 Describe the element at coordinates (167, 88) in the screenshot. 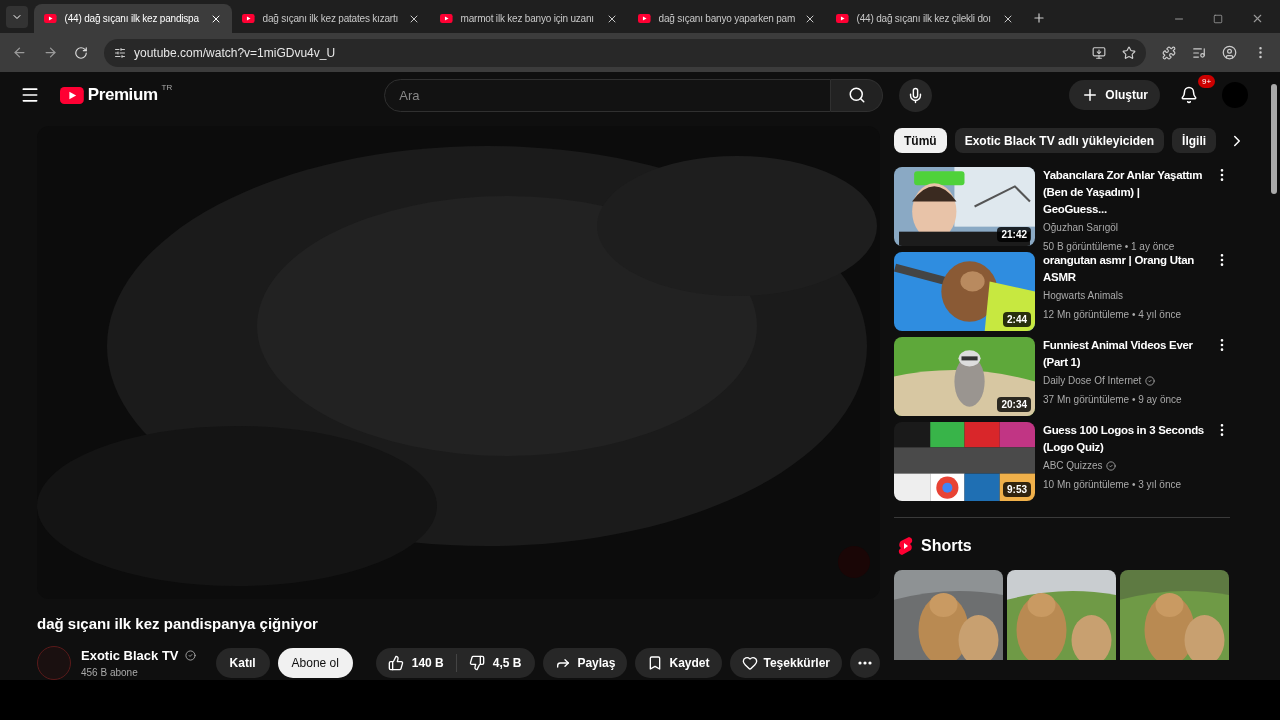

I see `country-code: TR` at that location.